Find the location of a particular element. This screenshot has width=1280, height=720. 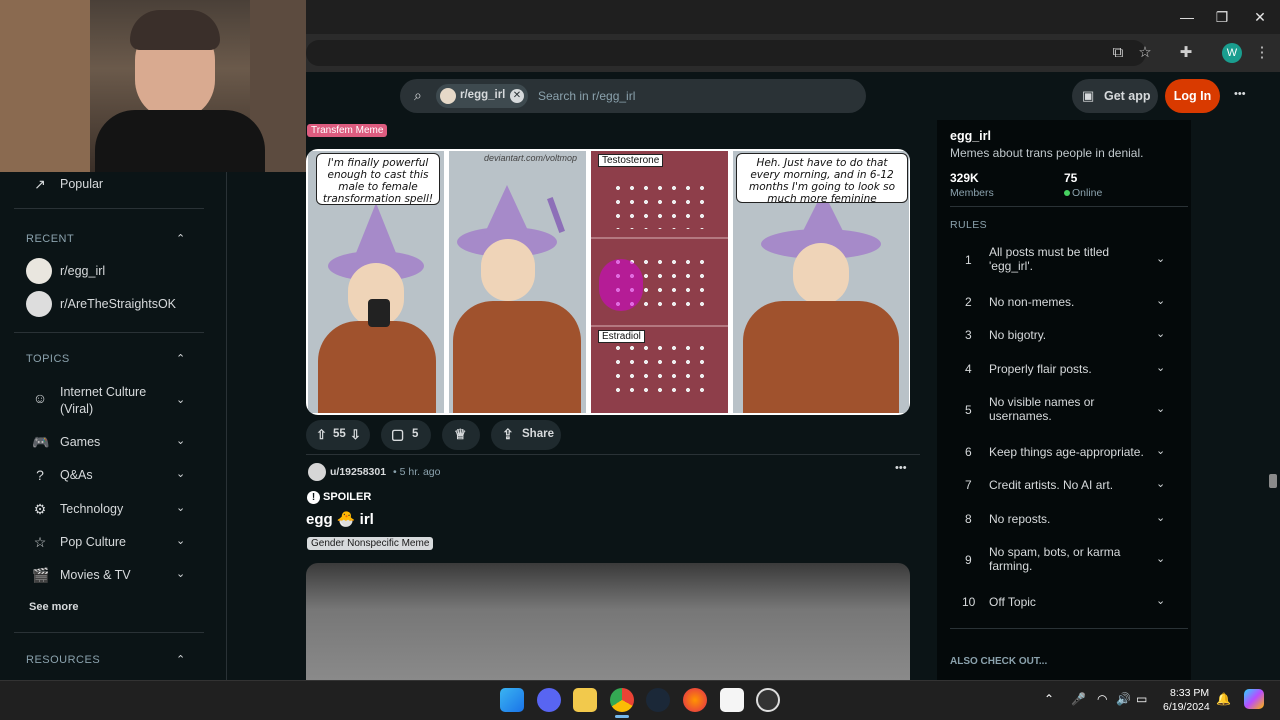

upvote-icon: ⇧ is located at coordinates (321, 435).